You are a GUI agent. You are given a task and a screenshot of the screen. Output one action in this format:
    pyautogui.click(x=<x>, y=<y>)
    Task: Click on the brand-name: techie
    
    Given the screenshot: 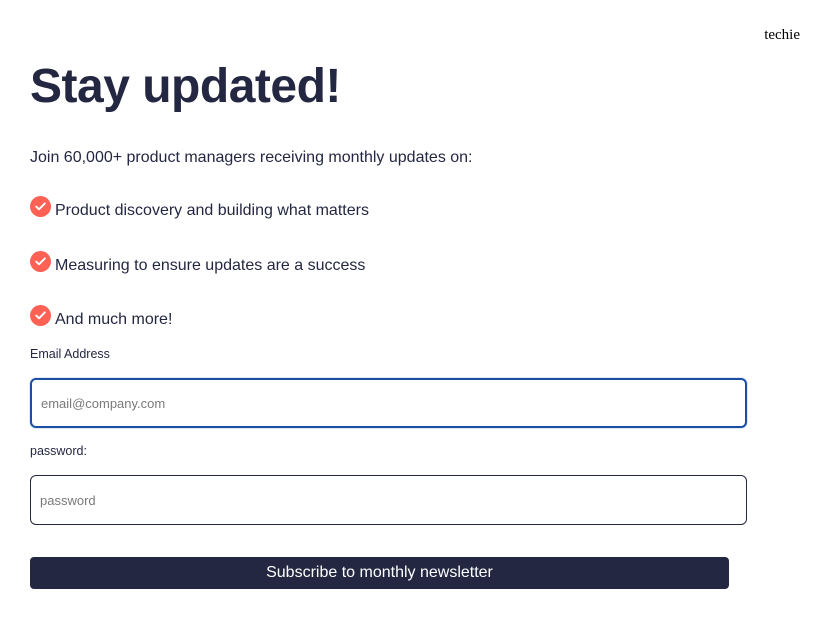 What is the action you would take?
    pyautogui.click(x=782, y=35)
    